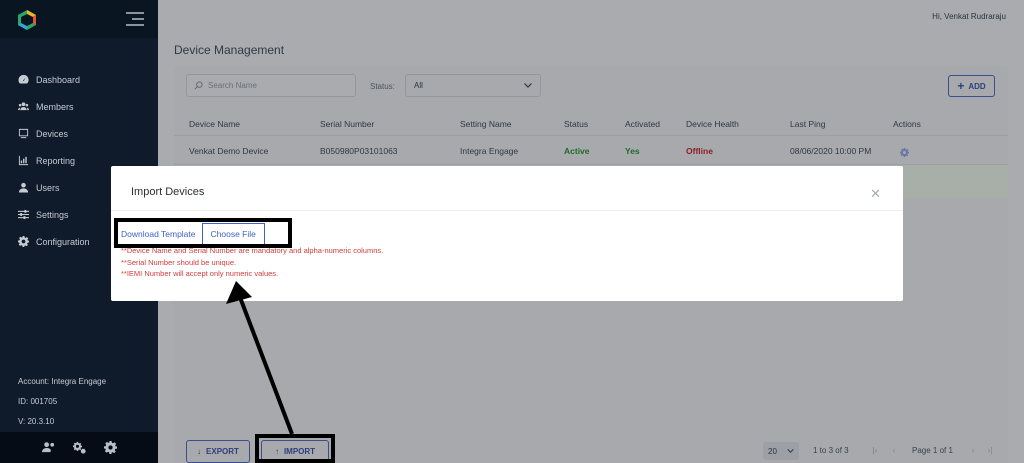 This screenshot has width=1024, height=463. I want to click on column-header: Actions, so click(907, 124).